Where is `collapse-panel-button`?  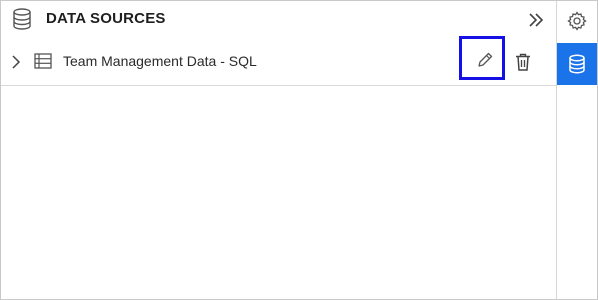 collapse-panel-button is located at coordinates (536, 20).